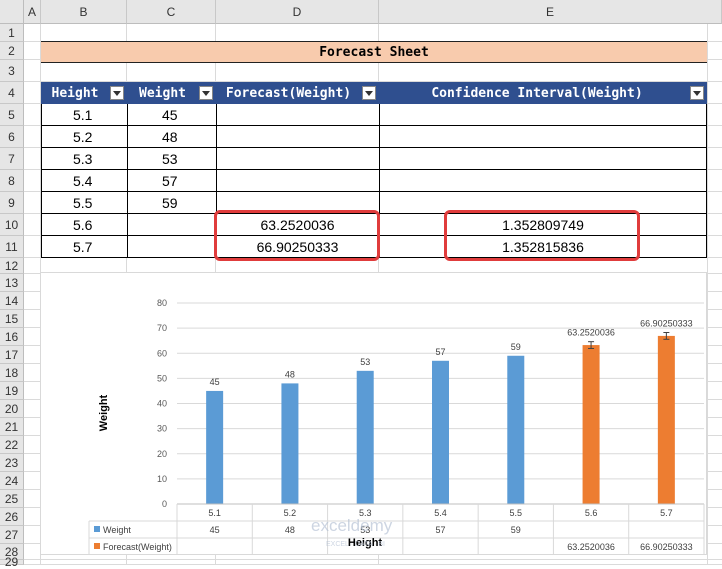 This screenshot has height=569, width=722. What do you see at coordinates (84, 159) in the screenshot?
I see `table-cell: 5.3` at bounding box center [84, 159].